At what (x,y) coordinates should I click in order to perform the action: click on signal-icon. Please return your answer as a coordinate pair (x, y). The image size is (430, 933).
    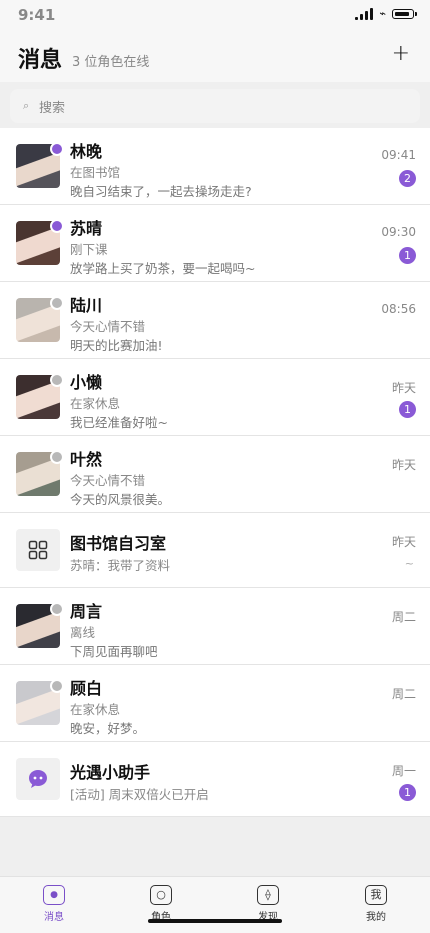
    Looking at the image, I should click on (364, 14).